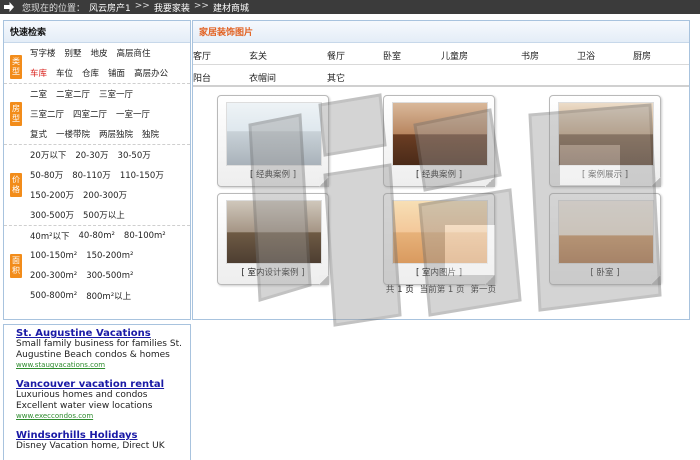 This screenshot has height=460, width=700. Describe the element at coordinates (46, 175) in the screenshot. I see `filter-link: 50-80万` at that location.